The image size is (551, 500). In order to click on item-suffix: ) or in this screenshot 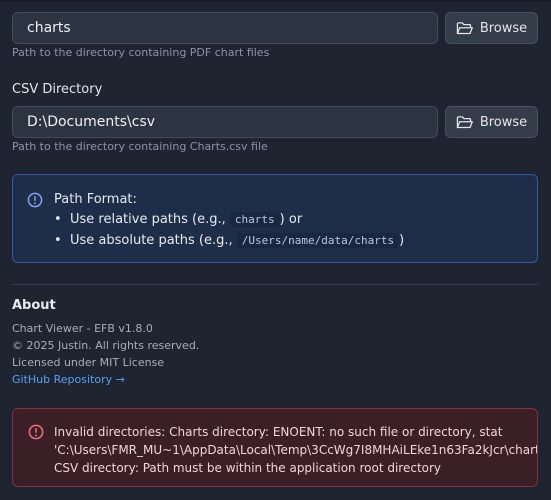, I will do `click(291, 219)`.